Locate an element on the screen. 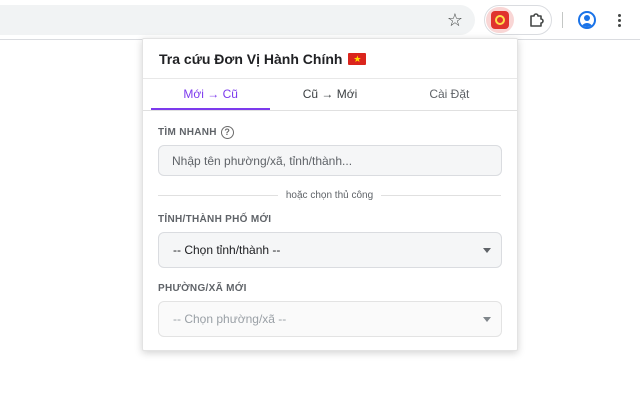 The image size is (640, 400). province-select-value: -- Chọn tỉnh/thành -- is located at coordinates (227, 250).